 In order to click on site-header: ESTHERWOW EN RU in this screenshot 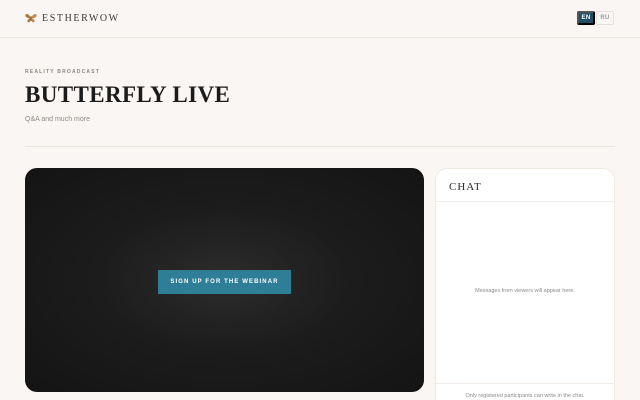, I will do `click(320, 19)`.